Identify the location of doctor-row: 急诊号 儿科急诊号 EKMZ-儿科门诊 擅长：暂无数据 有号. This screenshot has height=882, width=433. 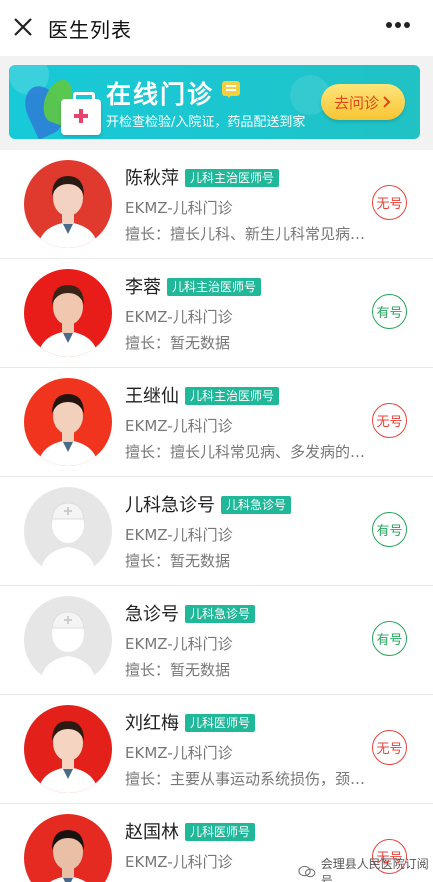
(216, 640).